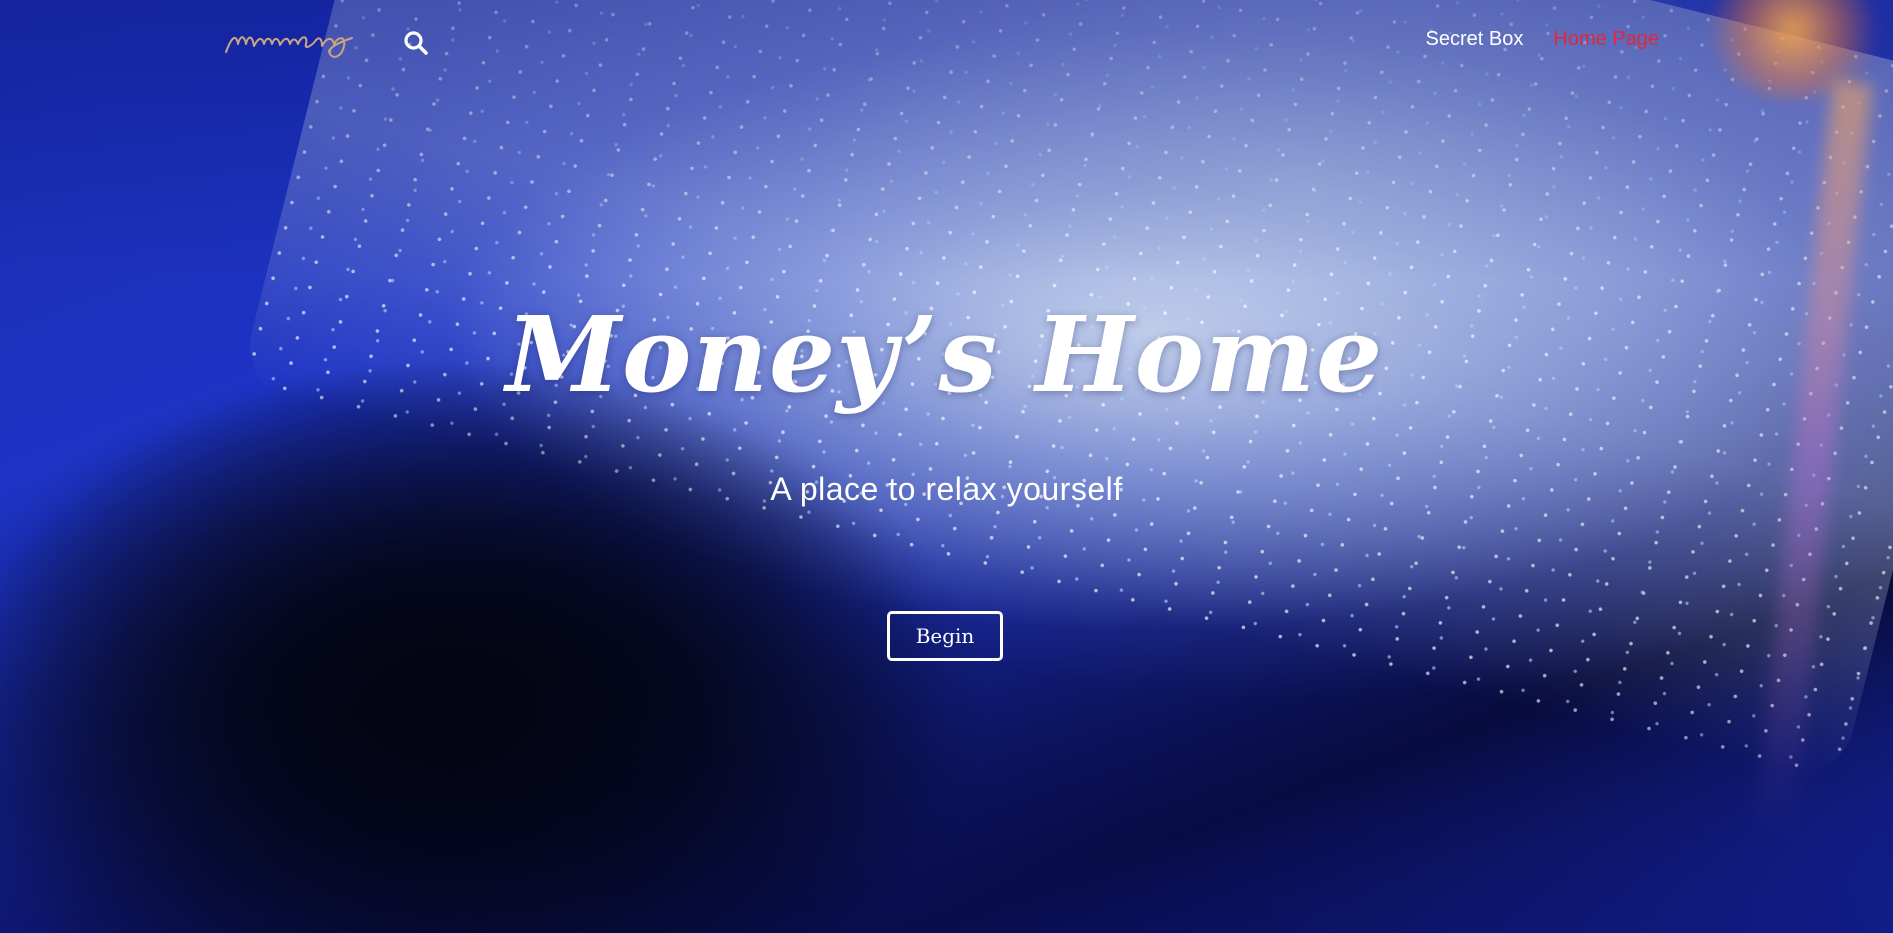 The height and width of the screenshot is (933, 1893). Describe the element at coordinates (946, 43) in the screenshot. I see `top-navbar: Secret Box Home Page` at that location.